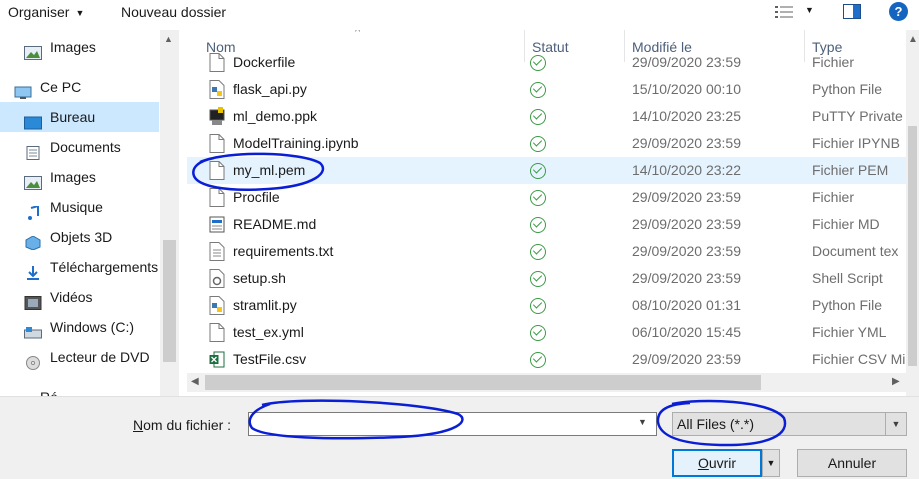 This screenshot has width=919, height=479. I want to click on organiser-label: Organiser, so click(39, 12).